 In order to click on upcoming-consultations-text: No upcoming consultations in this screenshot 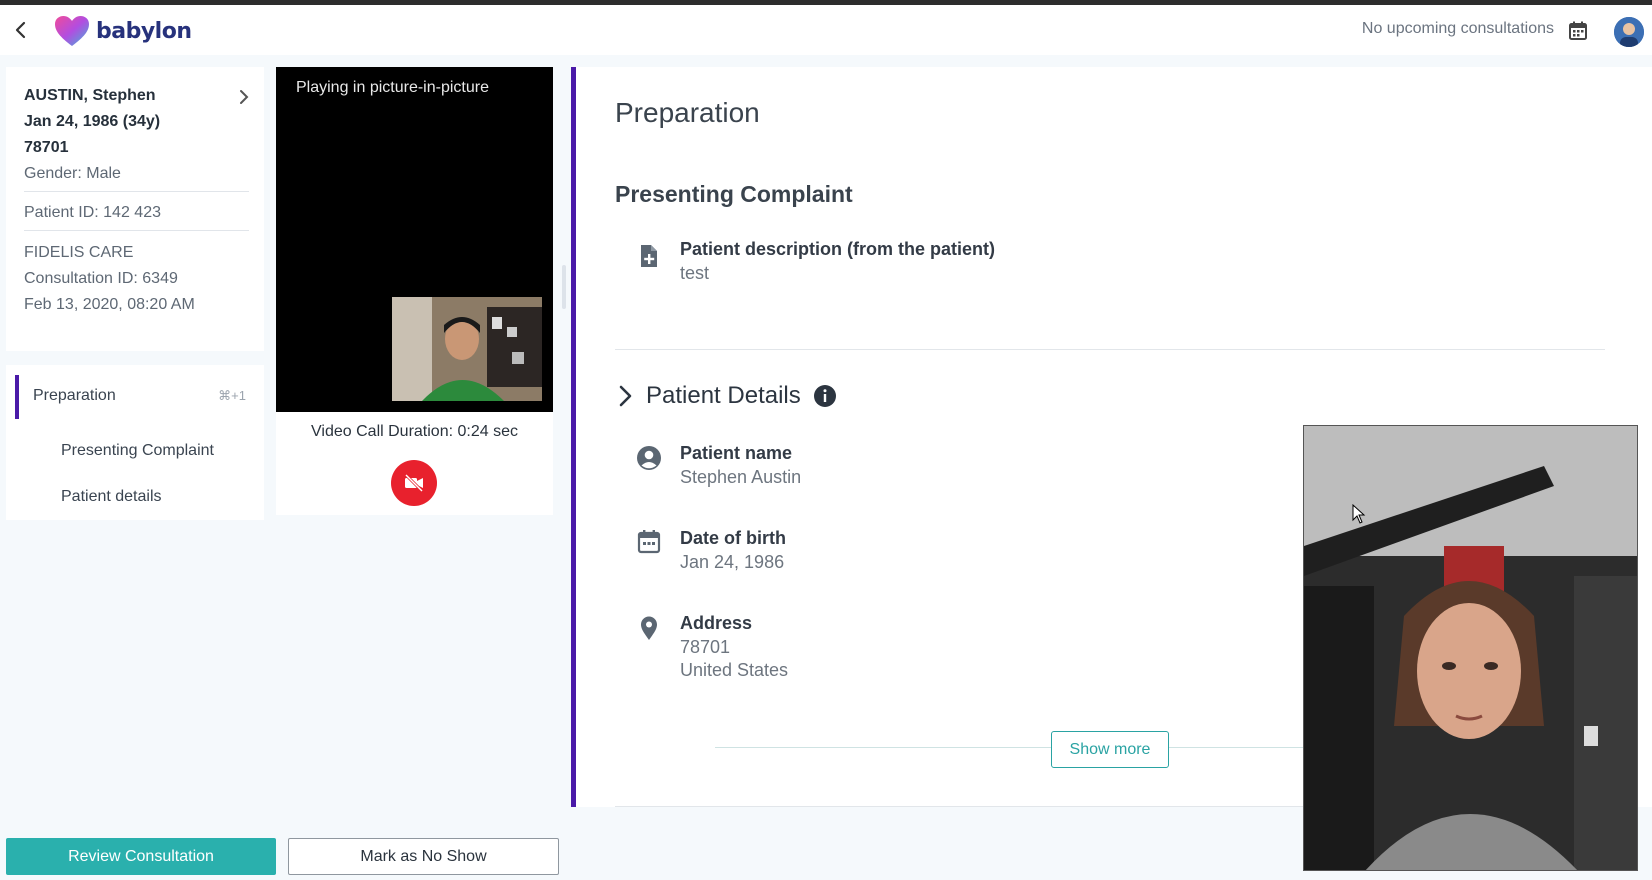, I will do `click(1457, 28)`.